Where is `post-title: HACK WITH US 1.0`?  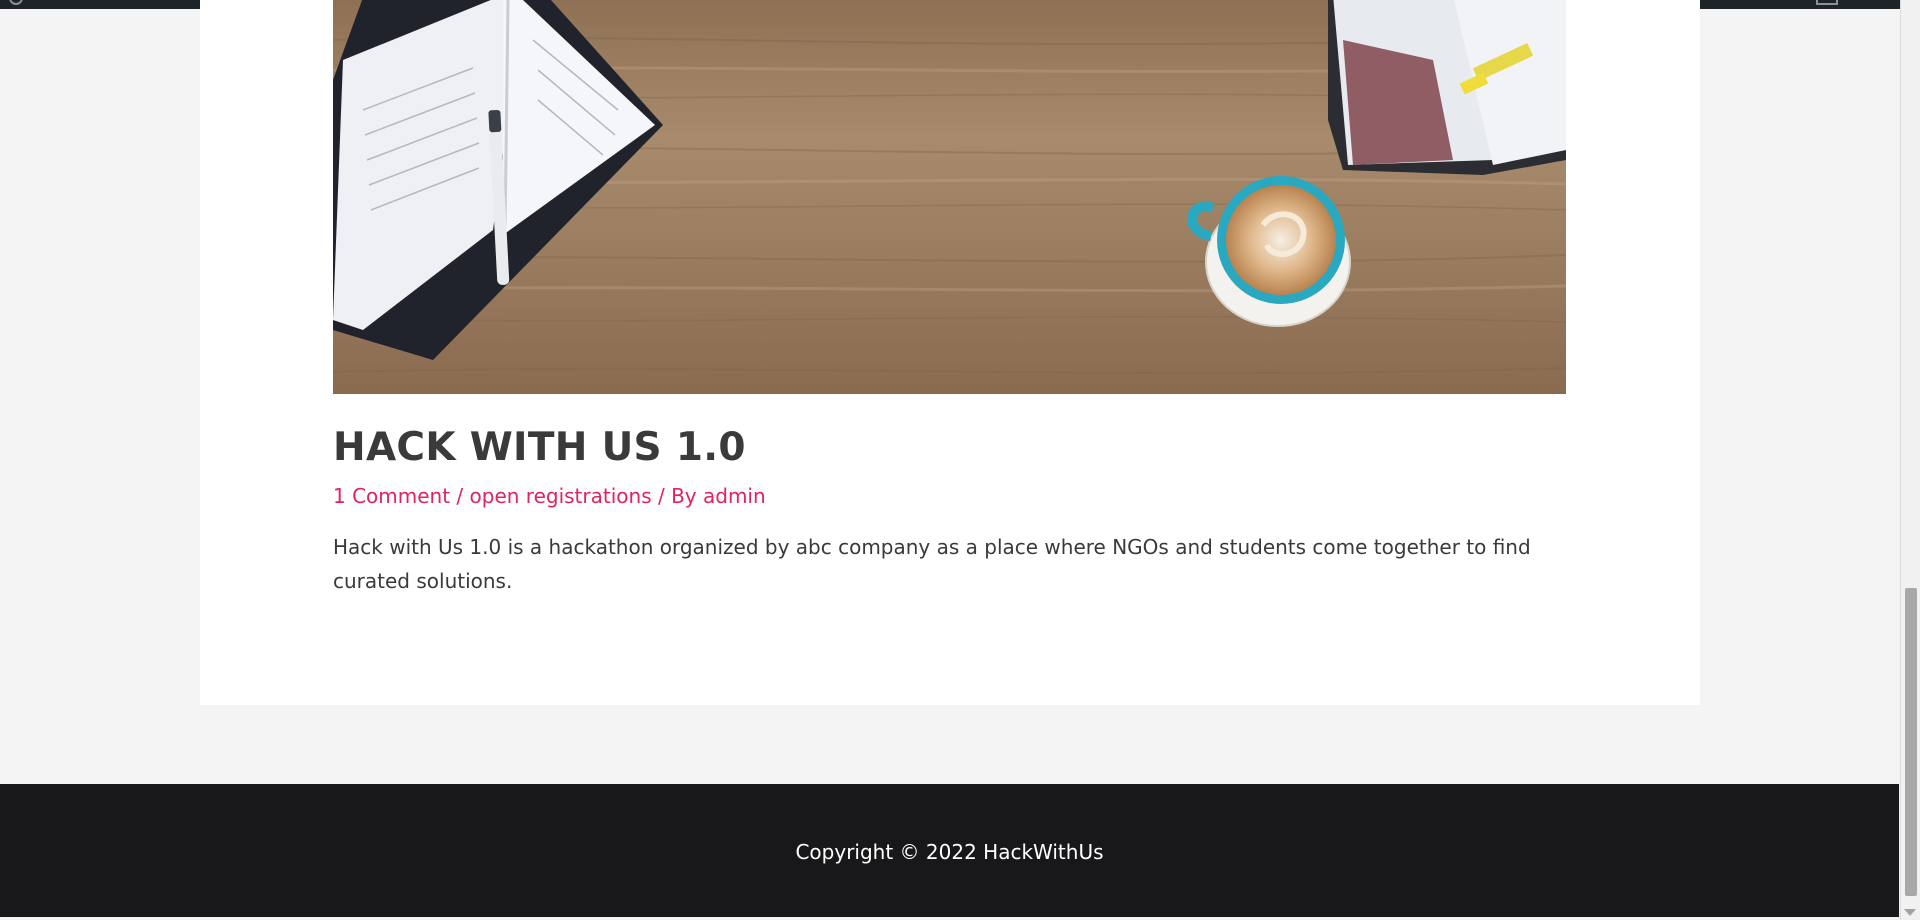 post-title: HACK WITH US 1.0 is located at coordinates (539, 448).